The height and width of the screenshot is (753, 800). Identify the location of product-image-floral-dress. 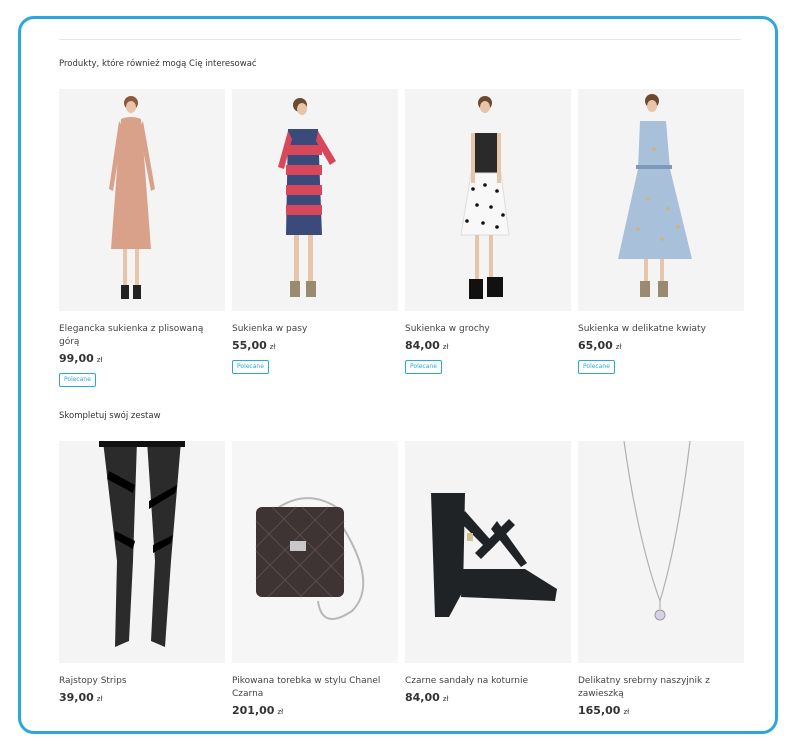
(661, 200).